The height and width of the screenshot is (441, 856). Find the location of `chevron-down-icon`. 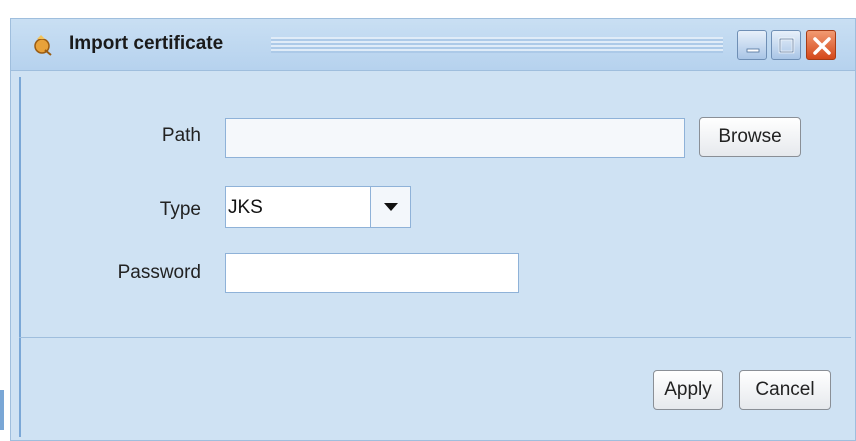

chevron-down-icon is located at coordinates (391, 207).